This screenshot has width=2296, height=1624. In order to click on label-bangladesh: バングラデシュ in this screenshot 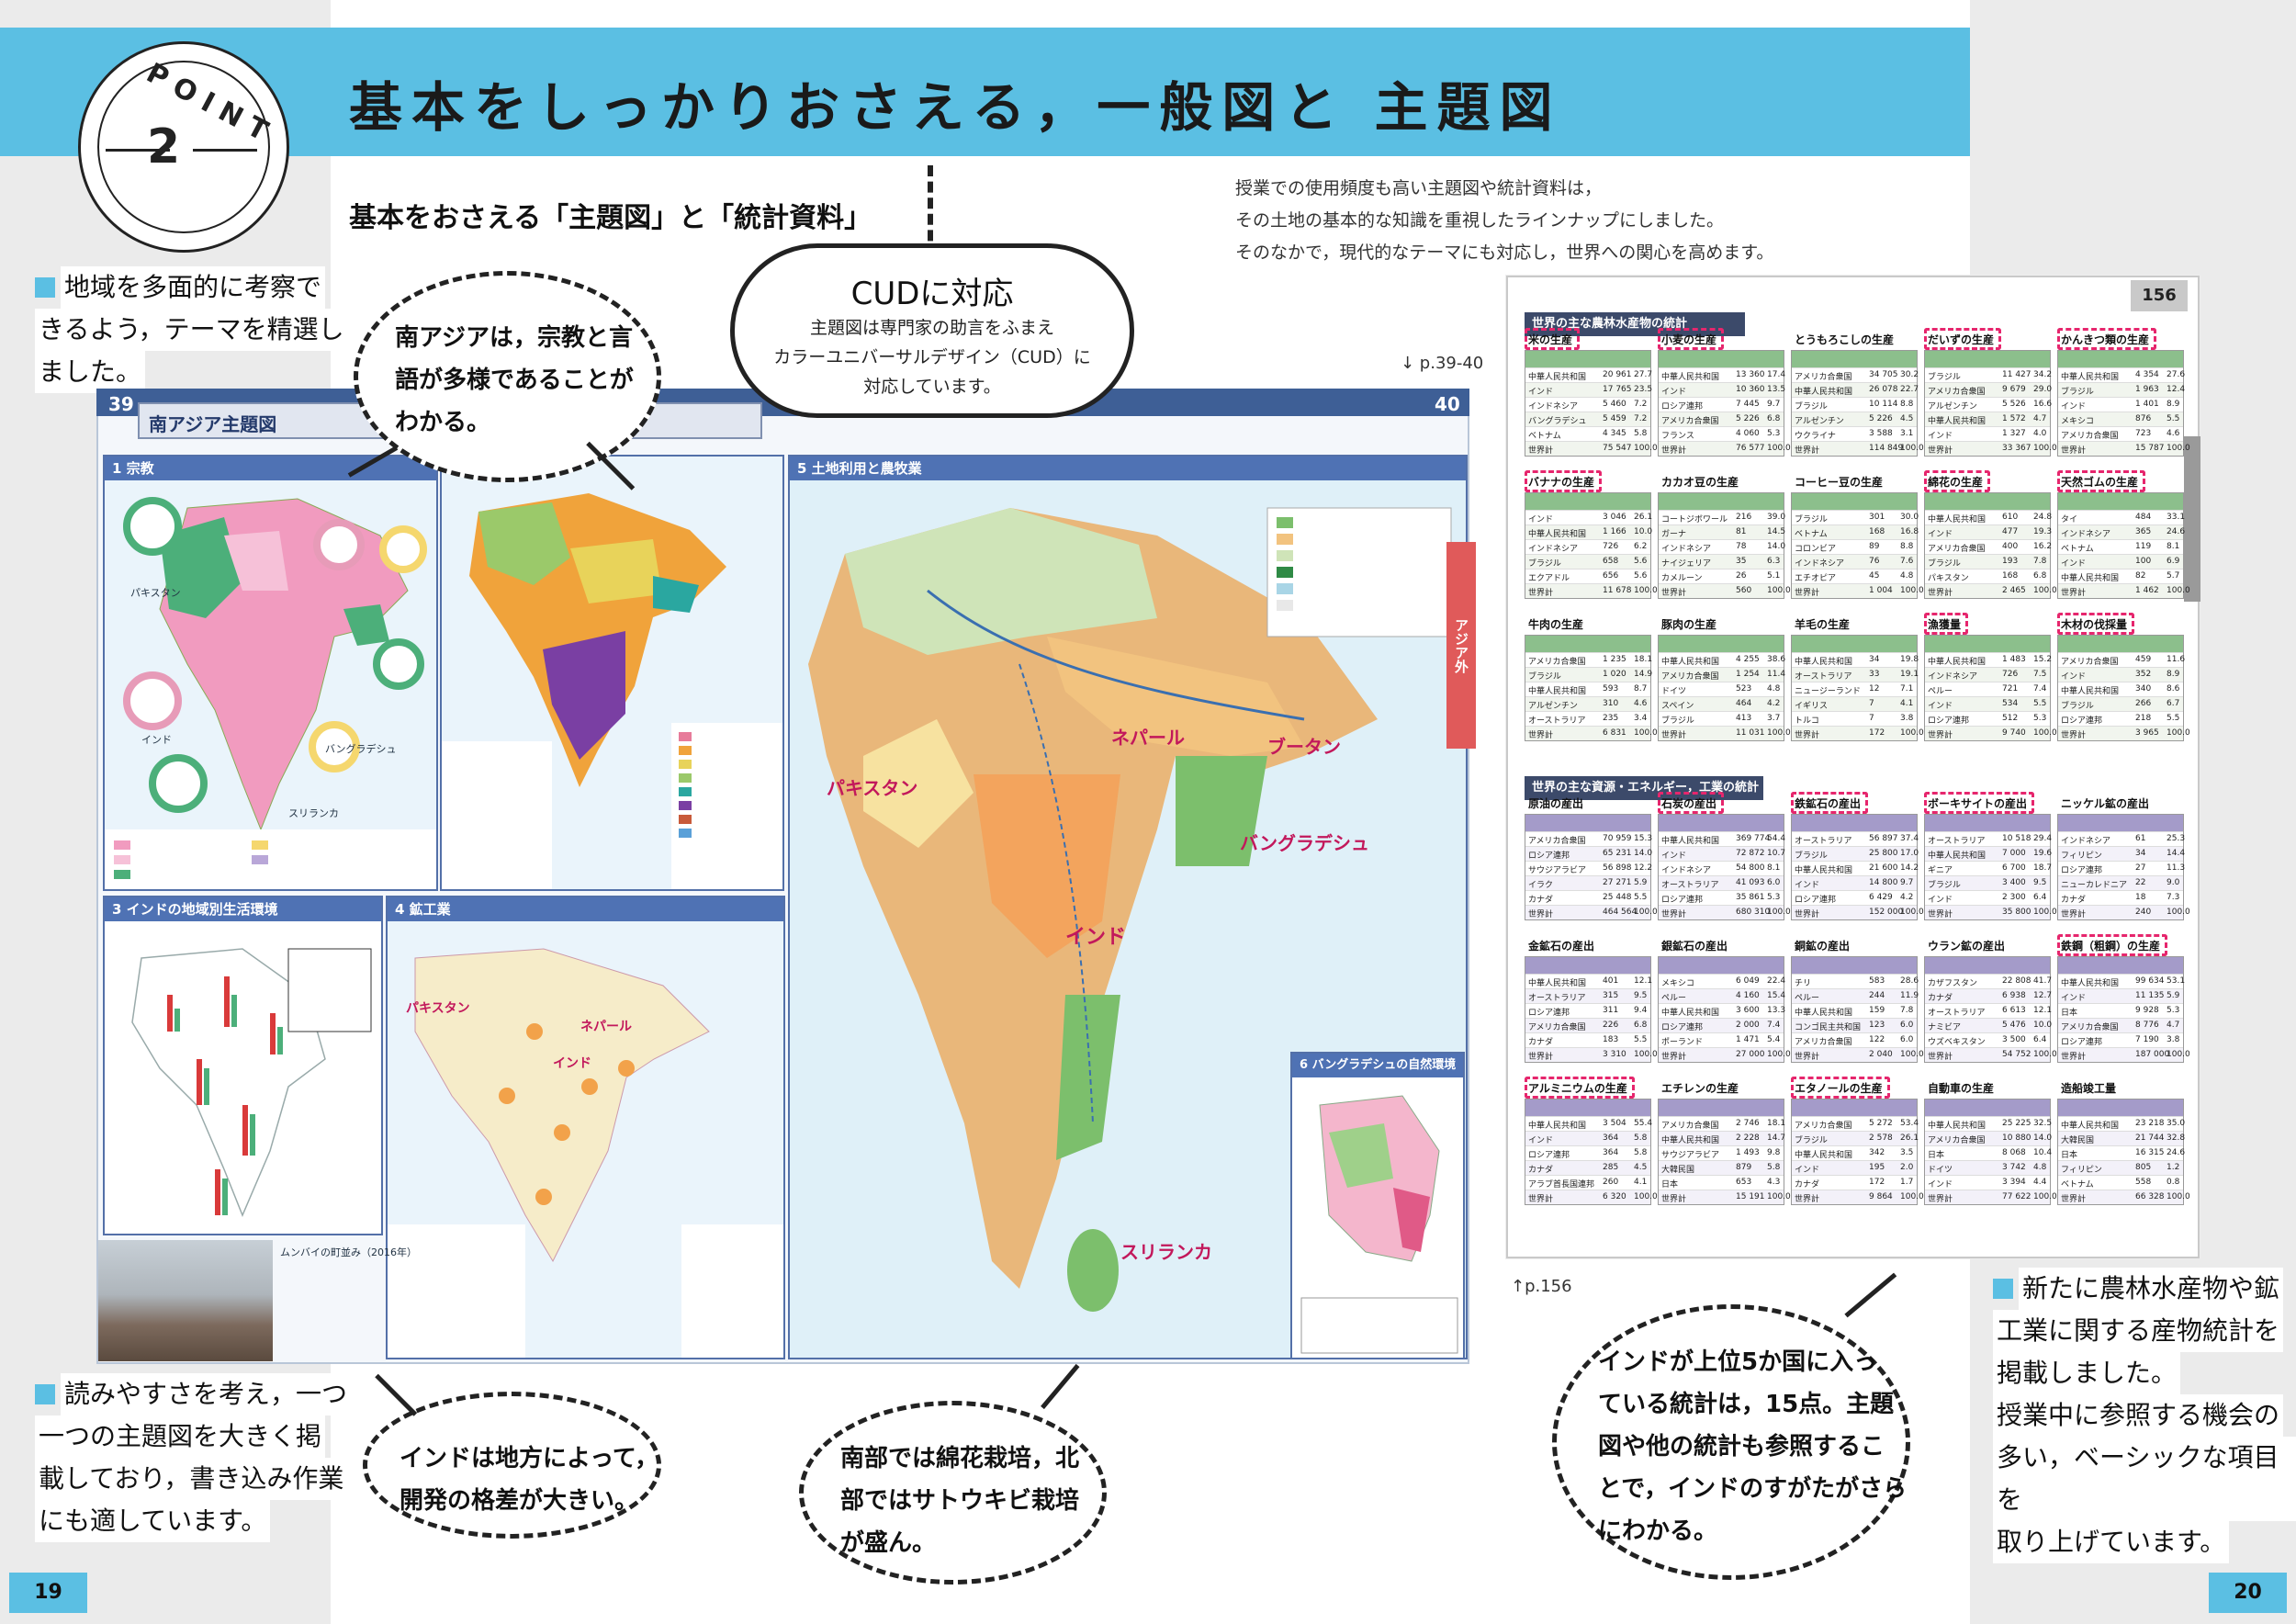, I will do `click(1304, 843)`.